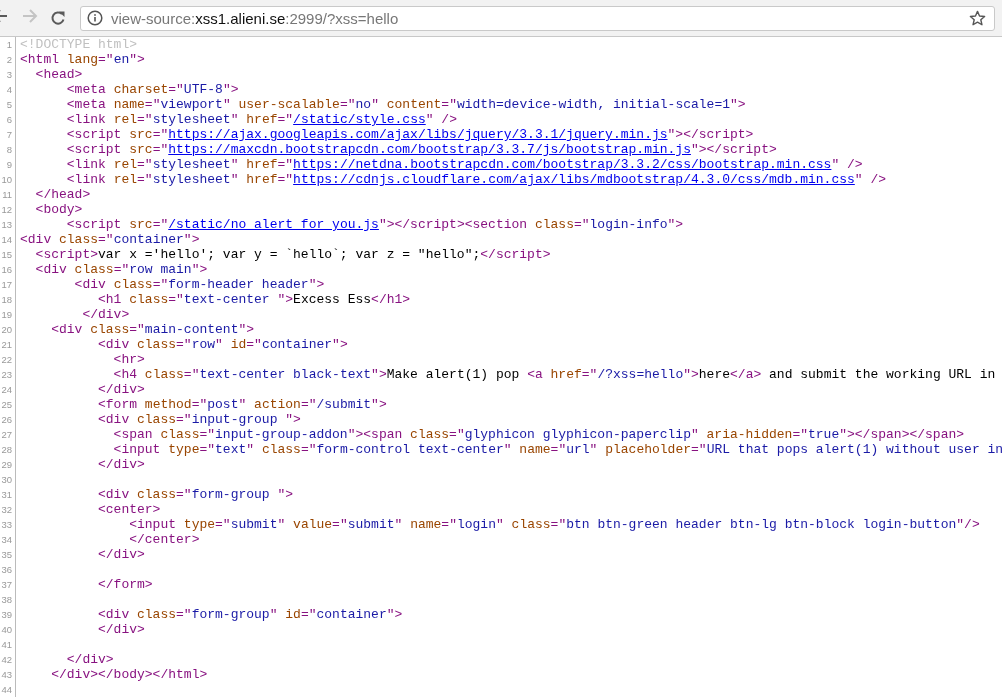 Image resolution: width=1002 pixels, height=698 pixels. I want to click on line-number: 3, so click(8, 74).